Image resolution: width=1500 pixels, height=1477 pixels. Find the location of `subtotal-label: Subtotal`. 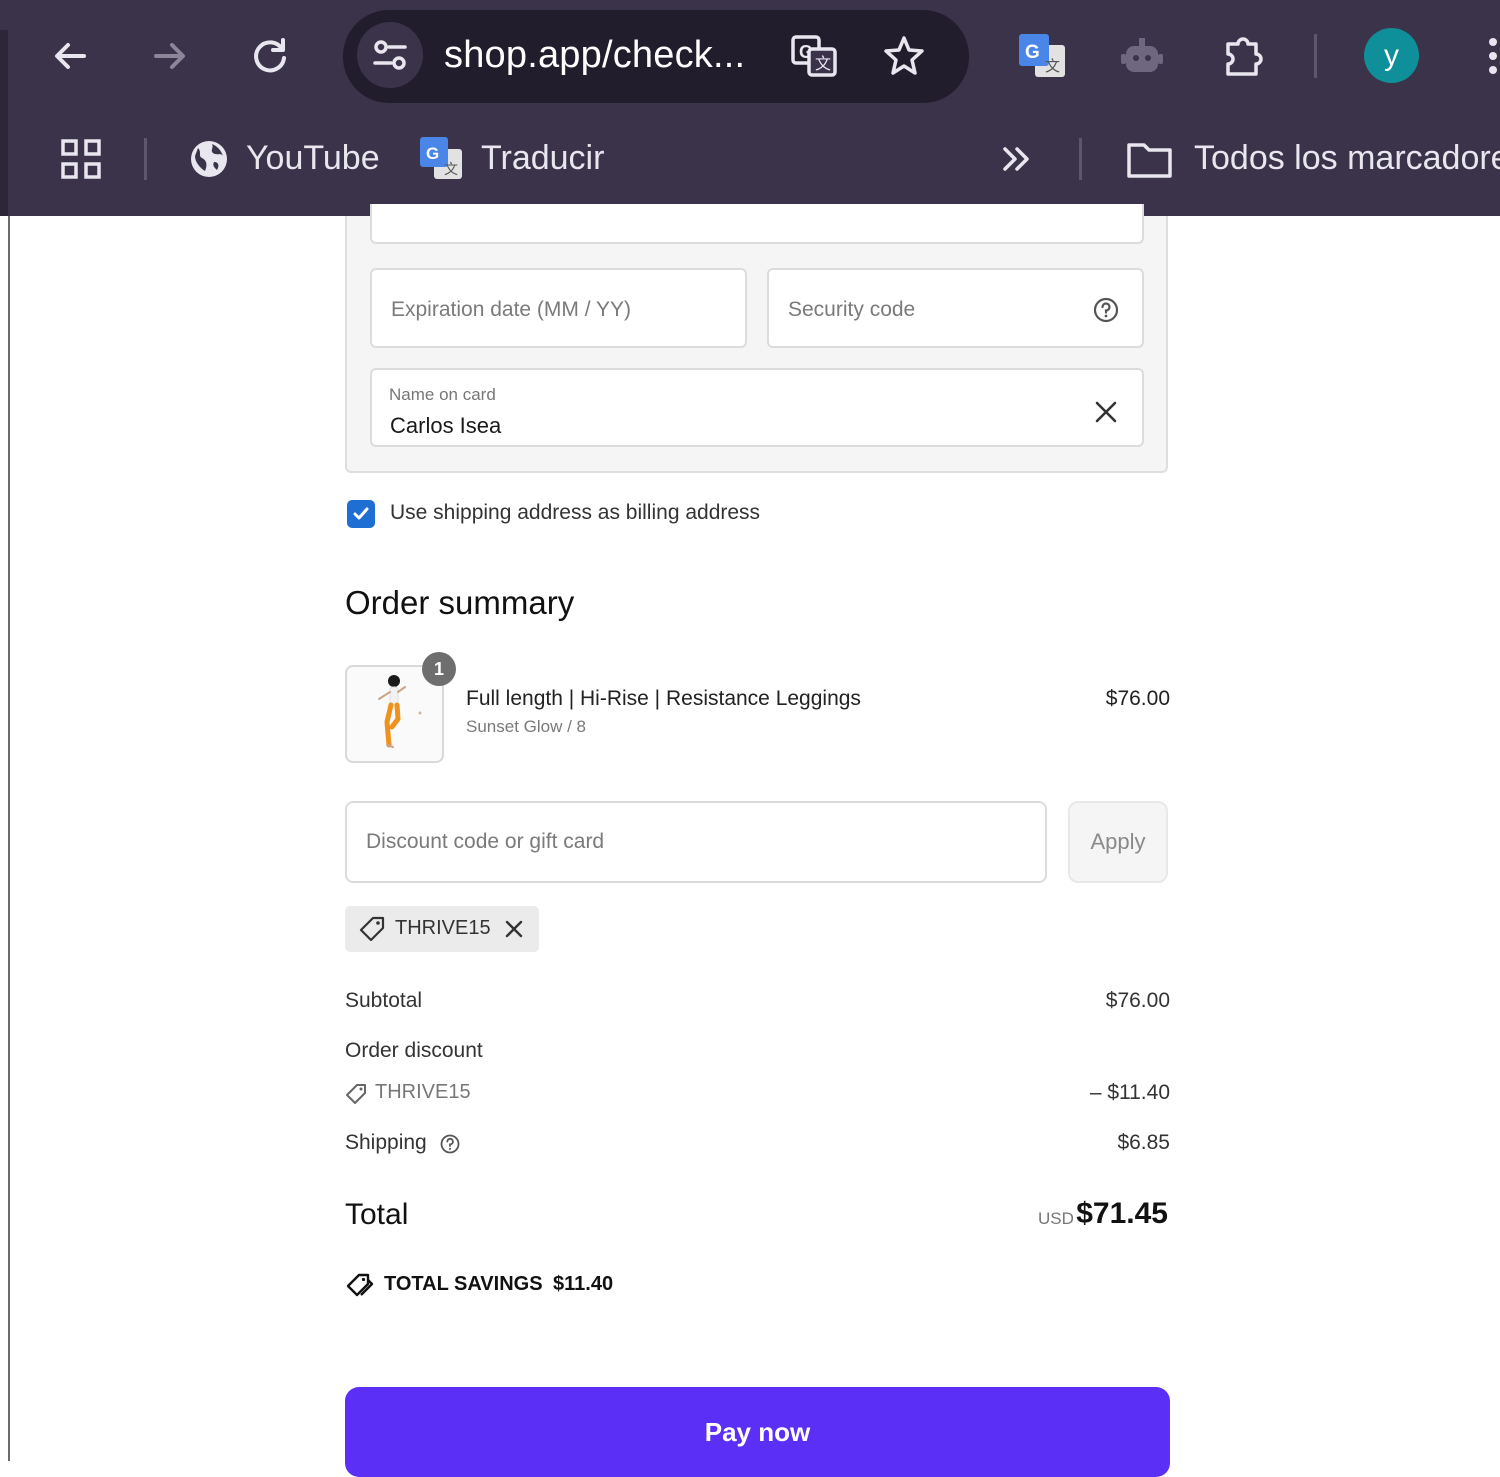

subtotal-label: Subtotal is located at coordinates (384, 1000).